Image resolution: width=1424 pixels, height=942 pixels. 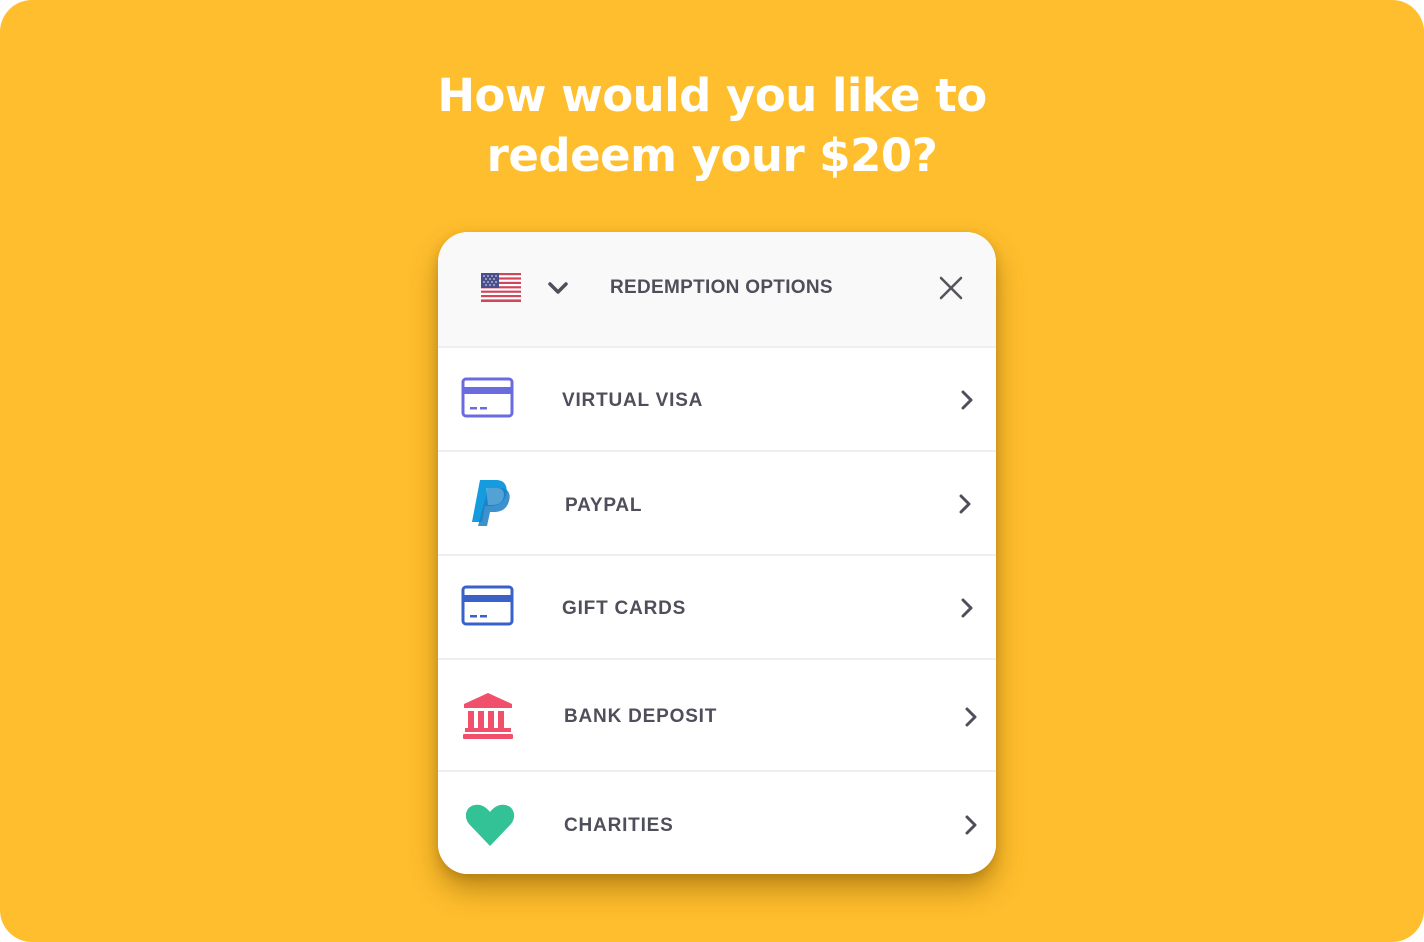 I want to click on option-gift-cards: GIFT CARDS, so click(x=717, y=608).